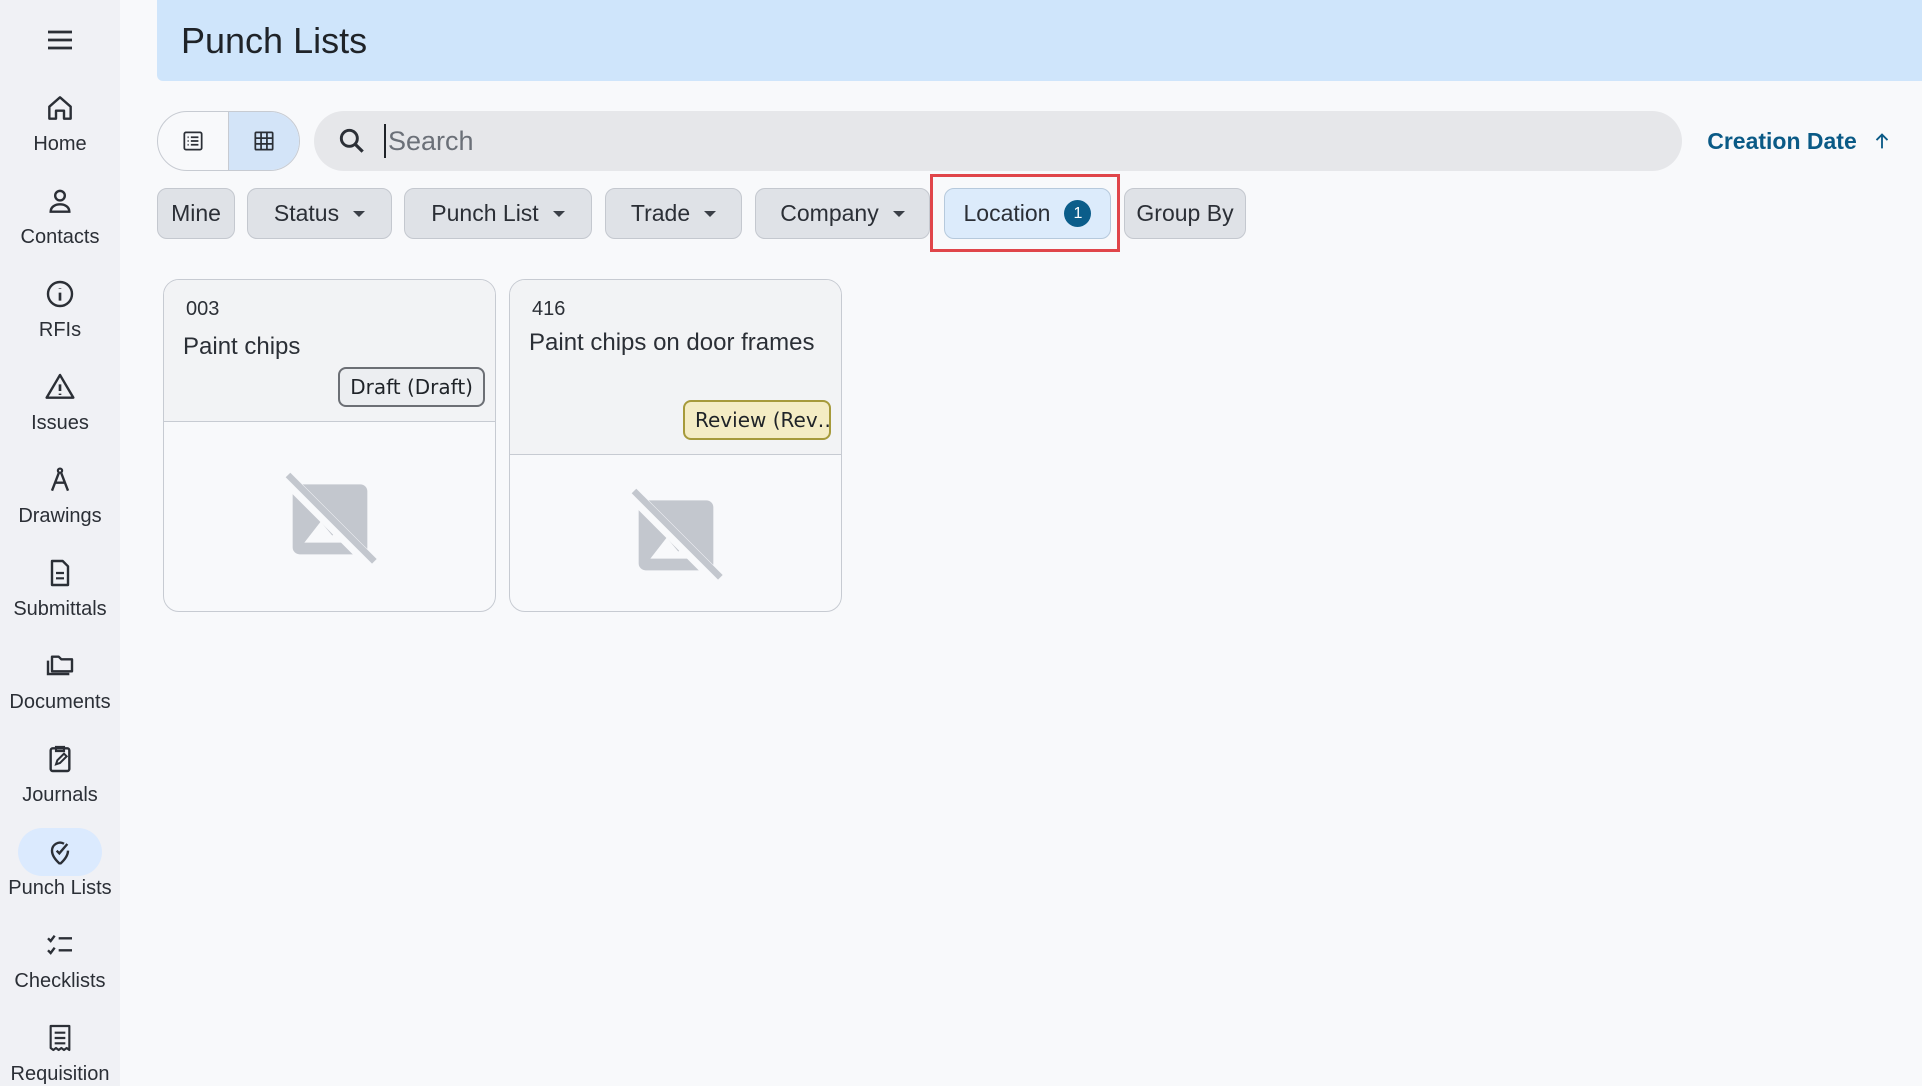 The height and width of the screenshot is (1086, 1922). I want to click on nav-item-label: Documents, so click(60, 702).